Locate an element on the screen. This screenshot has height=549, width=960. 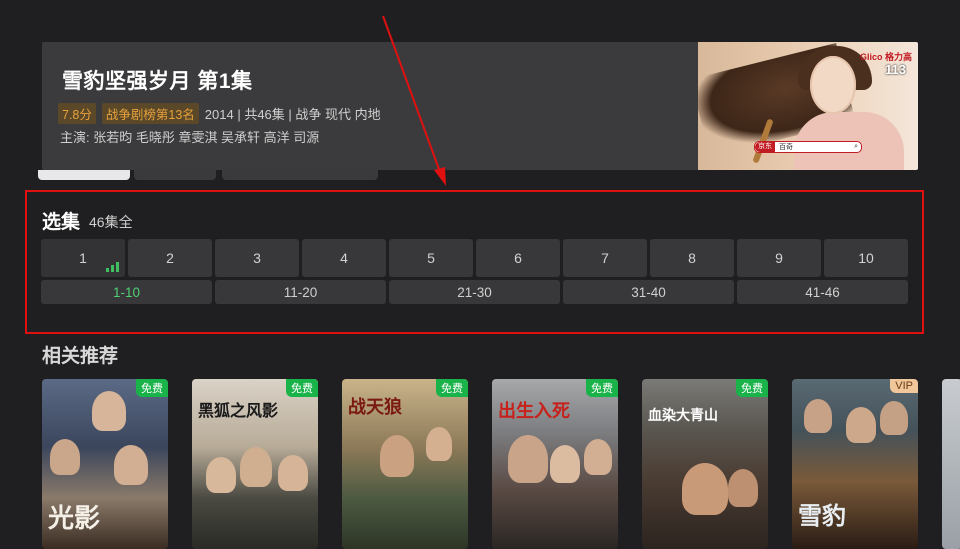
poster-card-partial is located at coordinates (951, 464).